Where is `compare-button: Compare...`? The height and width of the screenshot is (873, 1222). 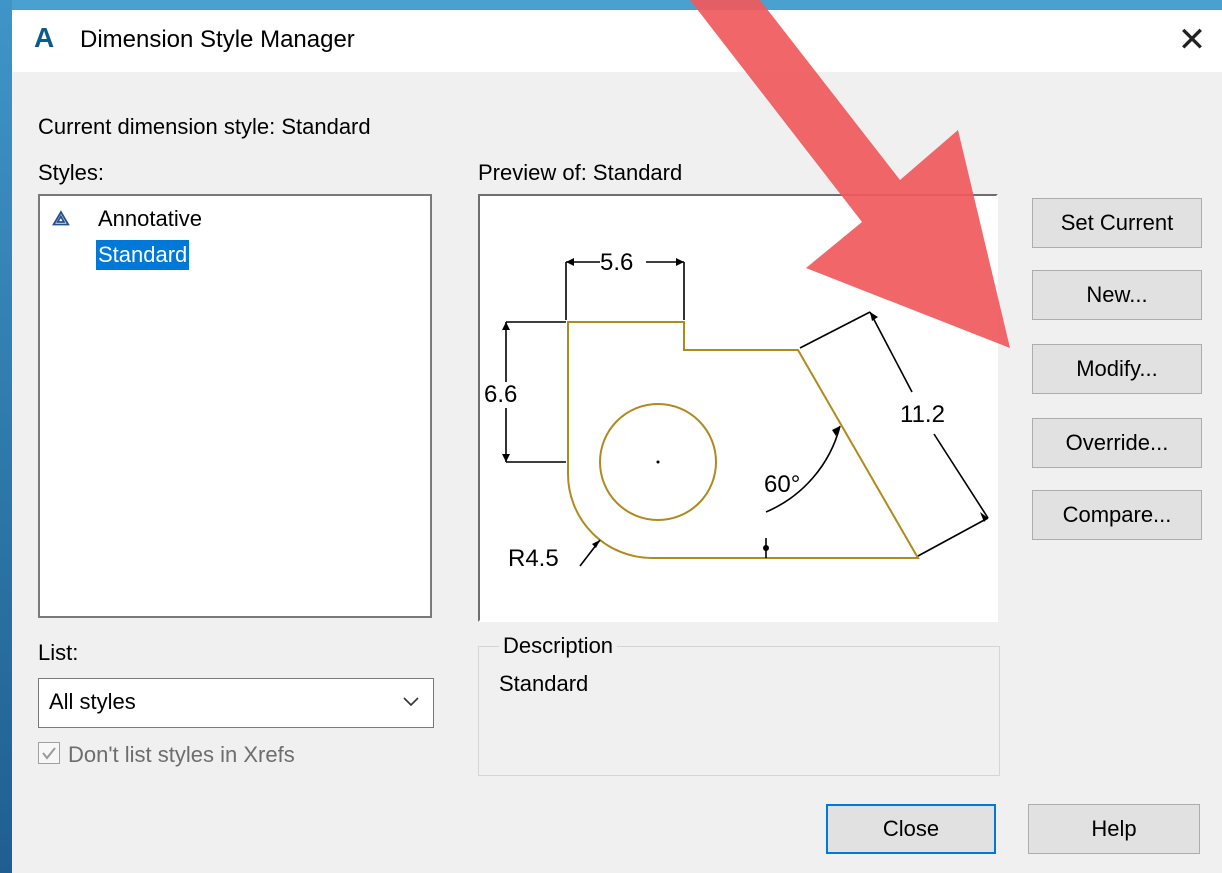
compare-button: Compare... is located at coordinates (1117, 515).